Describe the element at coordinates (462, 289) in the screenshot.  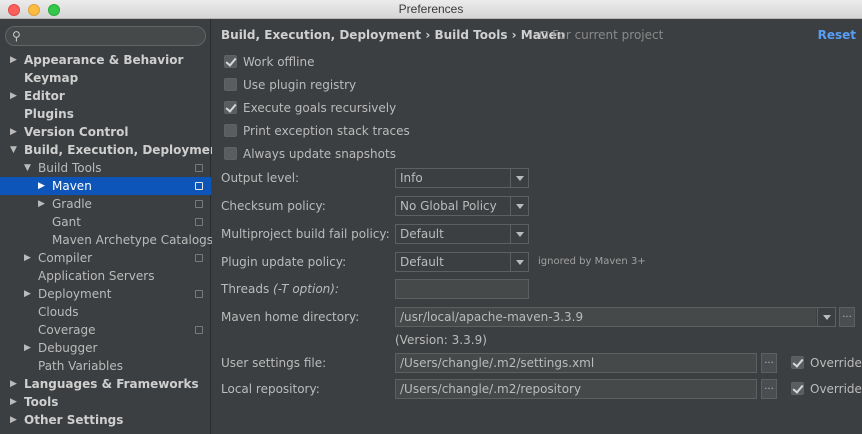
I see `threads-input` at that location.